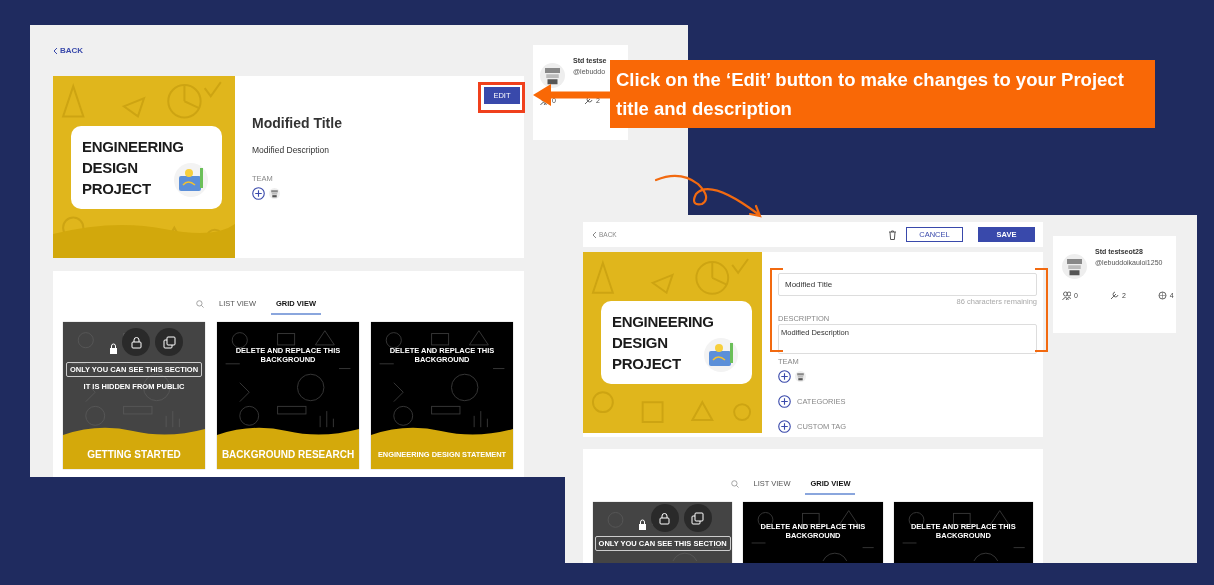 This screenshot has width=1214, height=585. What do you see at coordinates (892, 234) in the screenshot?
I see `trash-icon` at bounding box center [892, 234].